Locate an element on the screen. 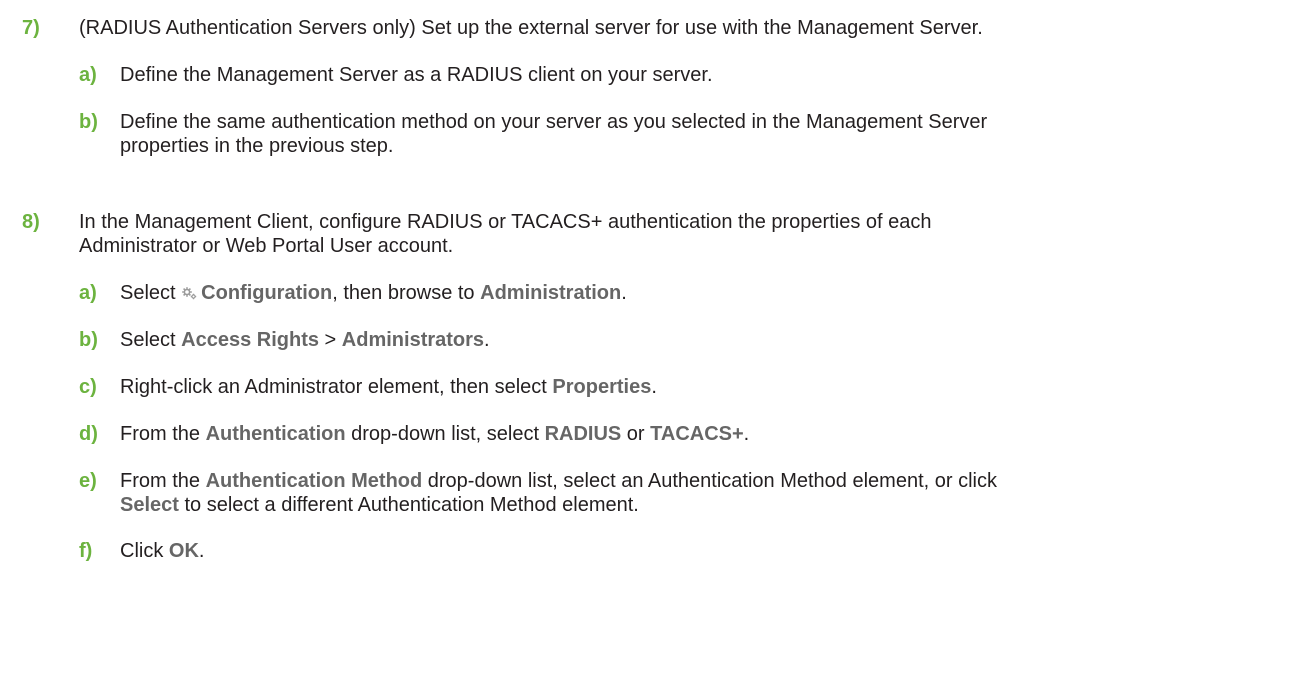 The width and height of the screenshot is (1303, 681). step-number: 7) is located at coordinates (31, 28).